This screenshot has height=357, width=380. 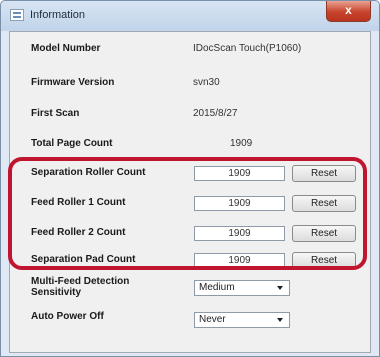 What do you see at coordinates (324, 233) in the screenshot?
I see `reset-feed-roller-2-button: Reset` at bounding box center [324, 233].